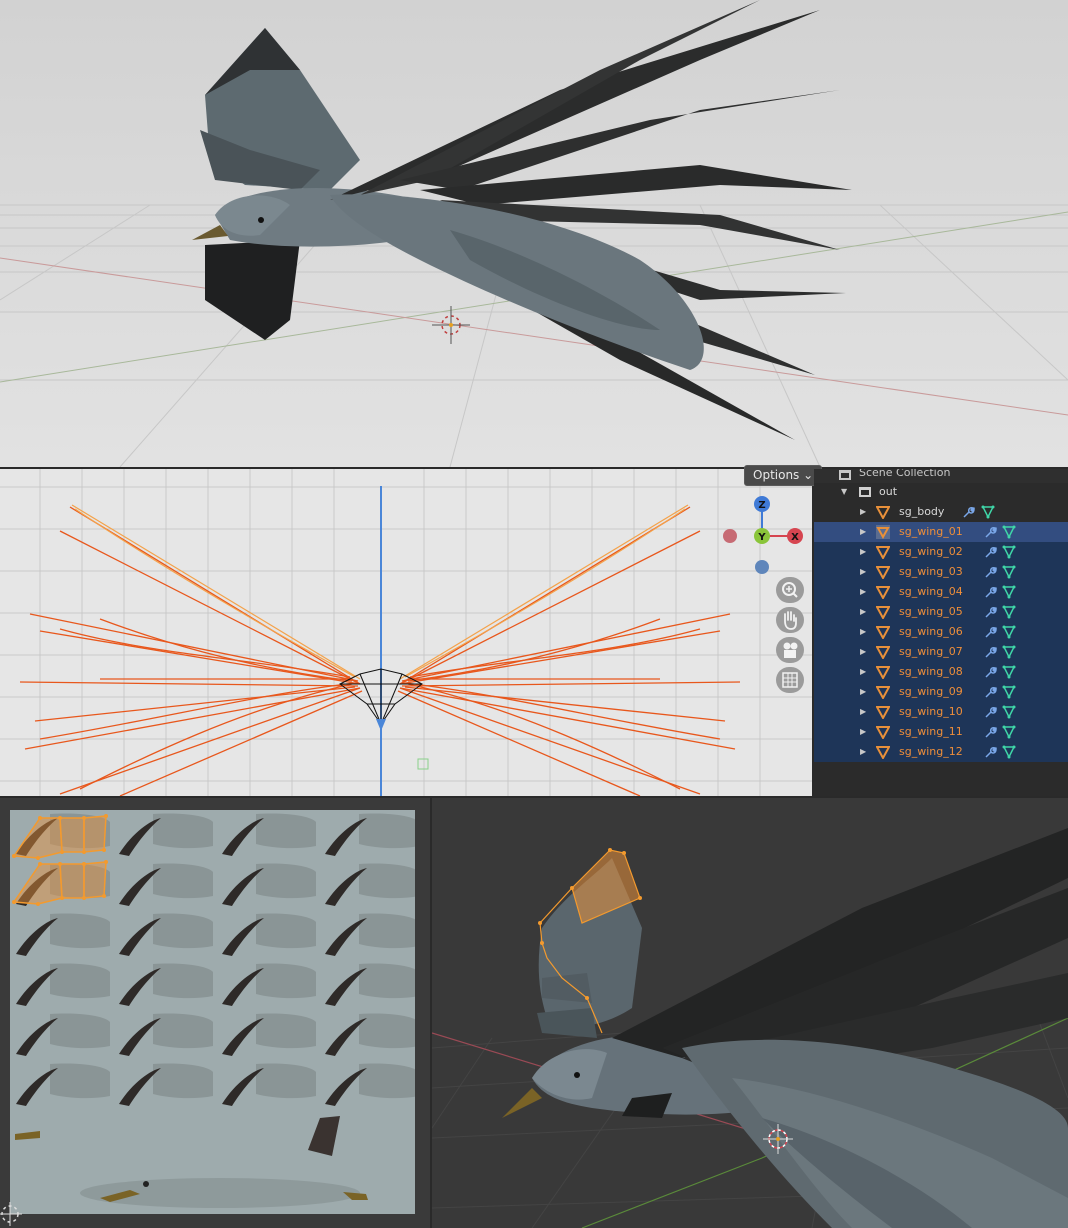 The height and width of the screenshot is (1228, 1068). What do you see at coordinates (808, 475) in the screenshot?
I see `chevron-down-icon: ⌄` at bounding box center [808, 475].